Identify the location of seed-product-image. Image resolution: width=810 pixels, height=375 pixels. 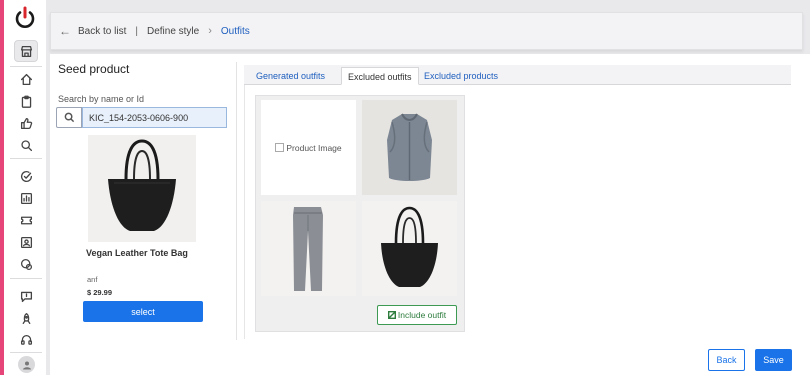
(142, 188).